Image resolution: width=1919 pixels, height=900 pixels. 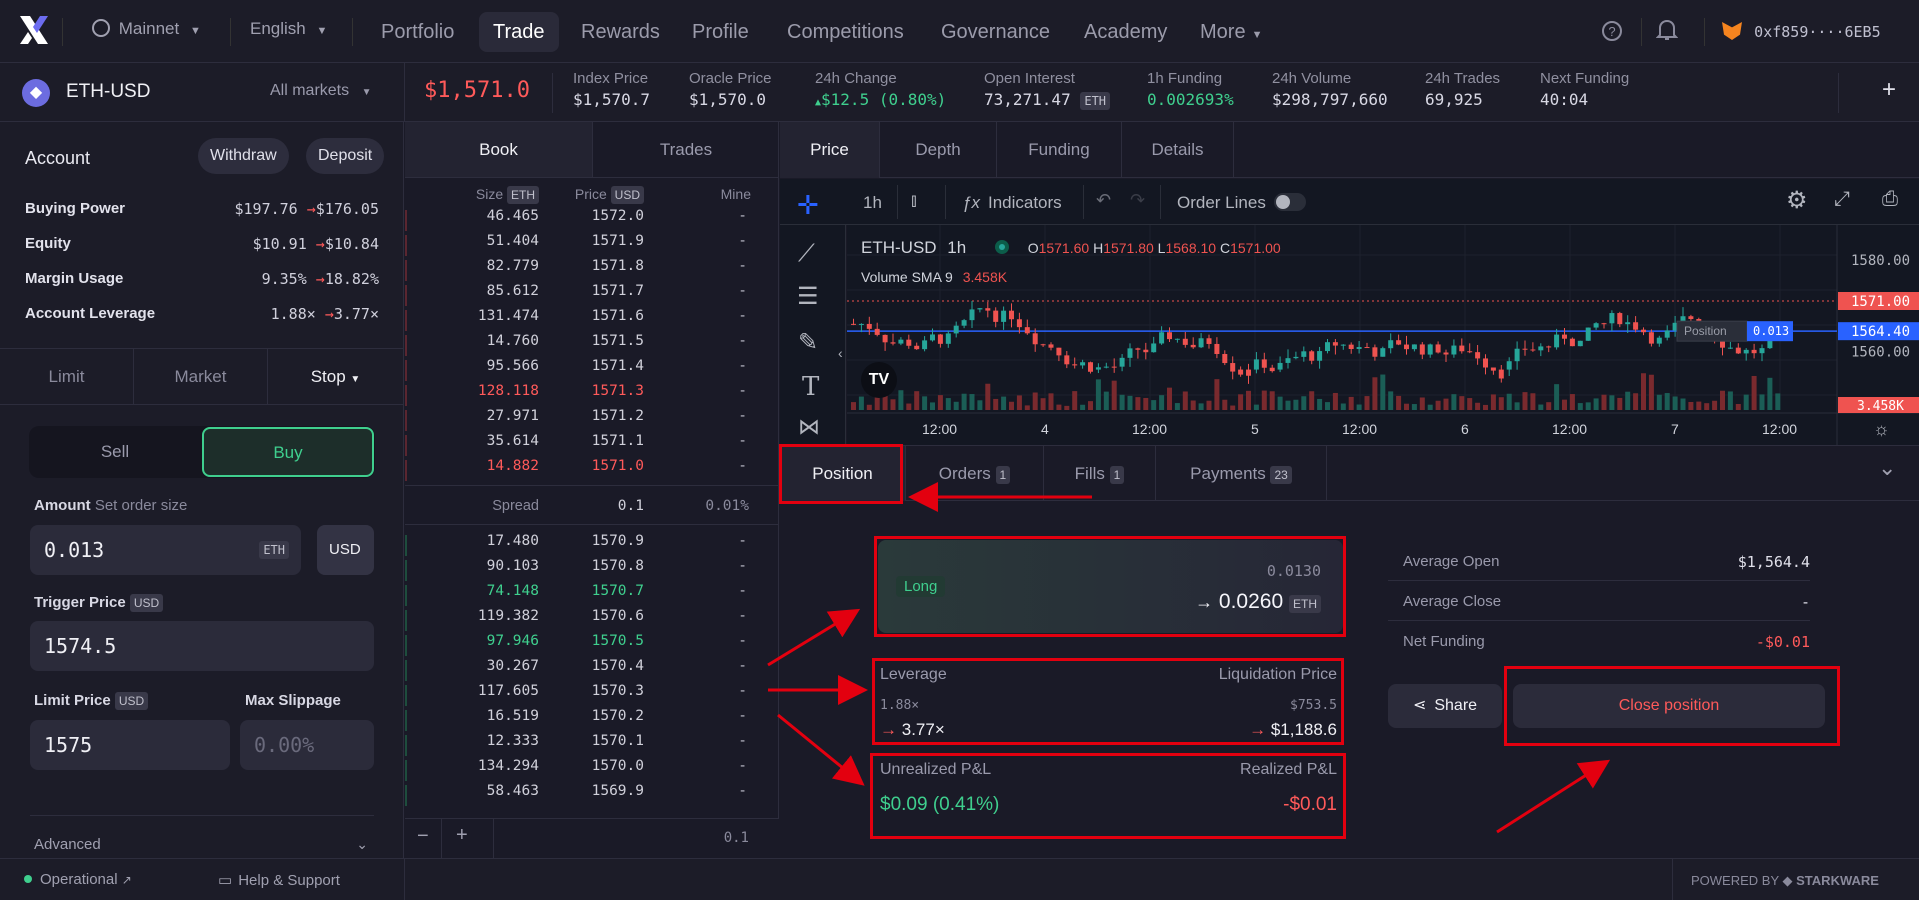 I want to click on book-row: 14.882 1571.0 -, so click(x=592, y=470).